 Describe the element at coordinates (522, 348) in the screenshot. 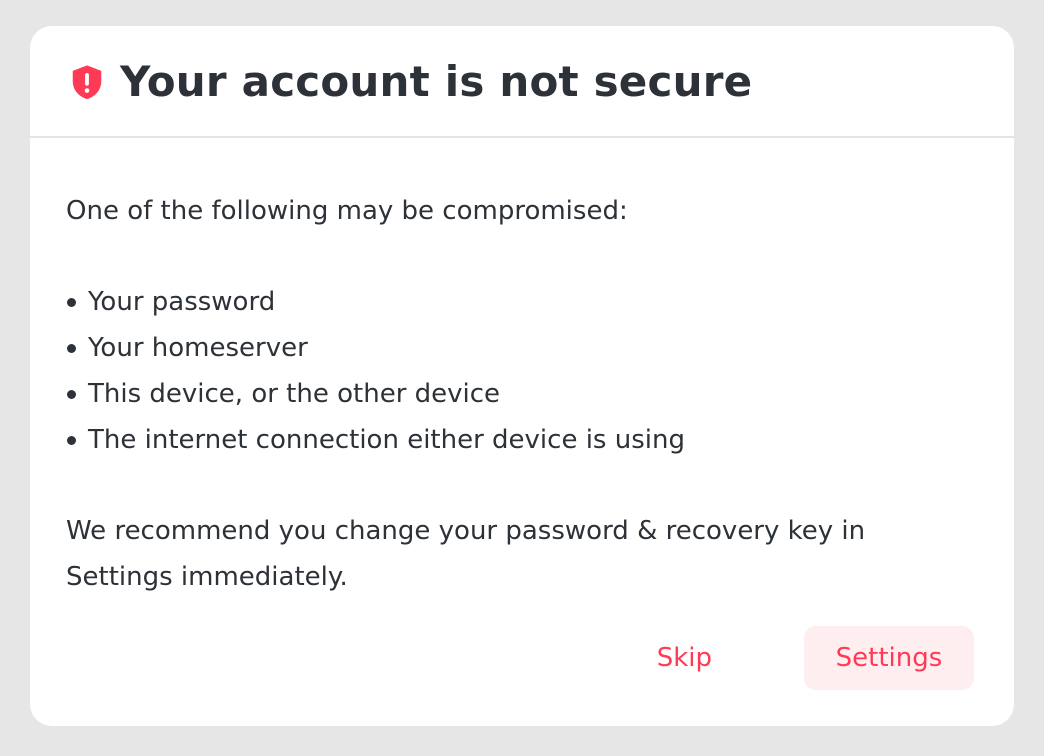

I see `list-item: Your homeserver` at that location.